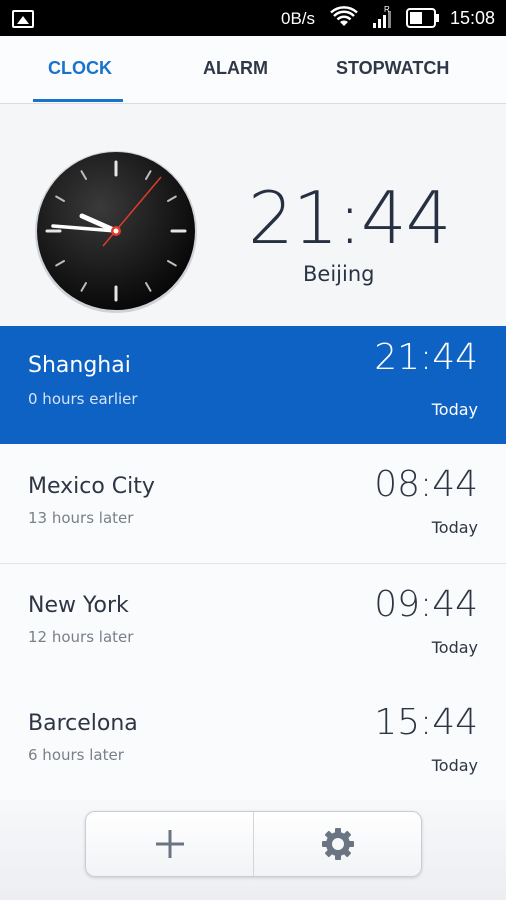  Describe the element at coordinates (253, 624) in the screenshot. I see `list-item: New York 12 hours later 09:44 Today` at that location.